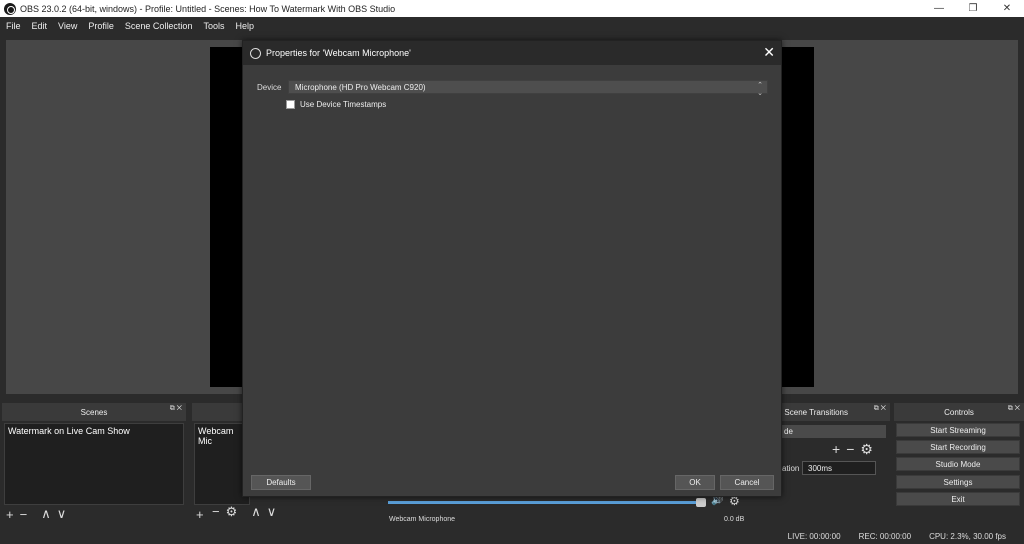 The height and width of the screenshot is (544, 1024). I want to click on menu-tools: Tools, so click(213, 26).